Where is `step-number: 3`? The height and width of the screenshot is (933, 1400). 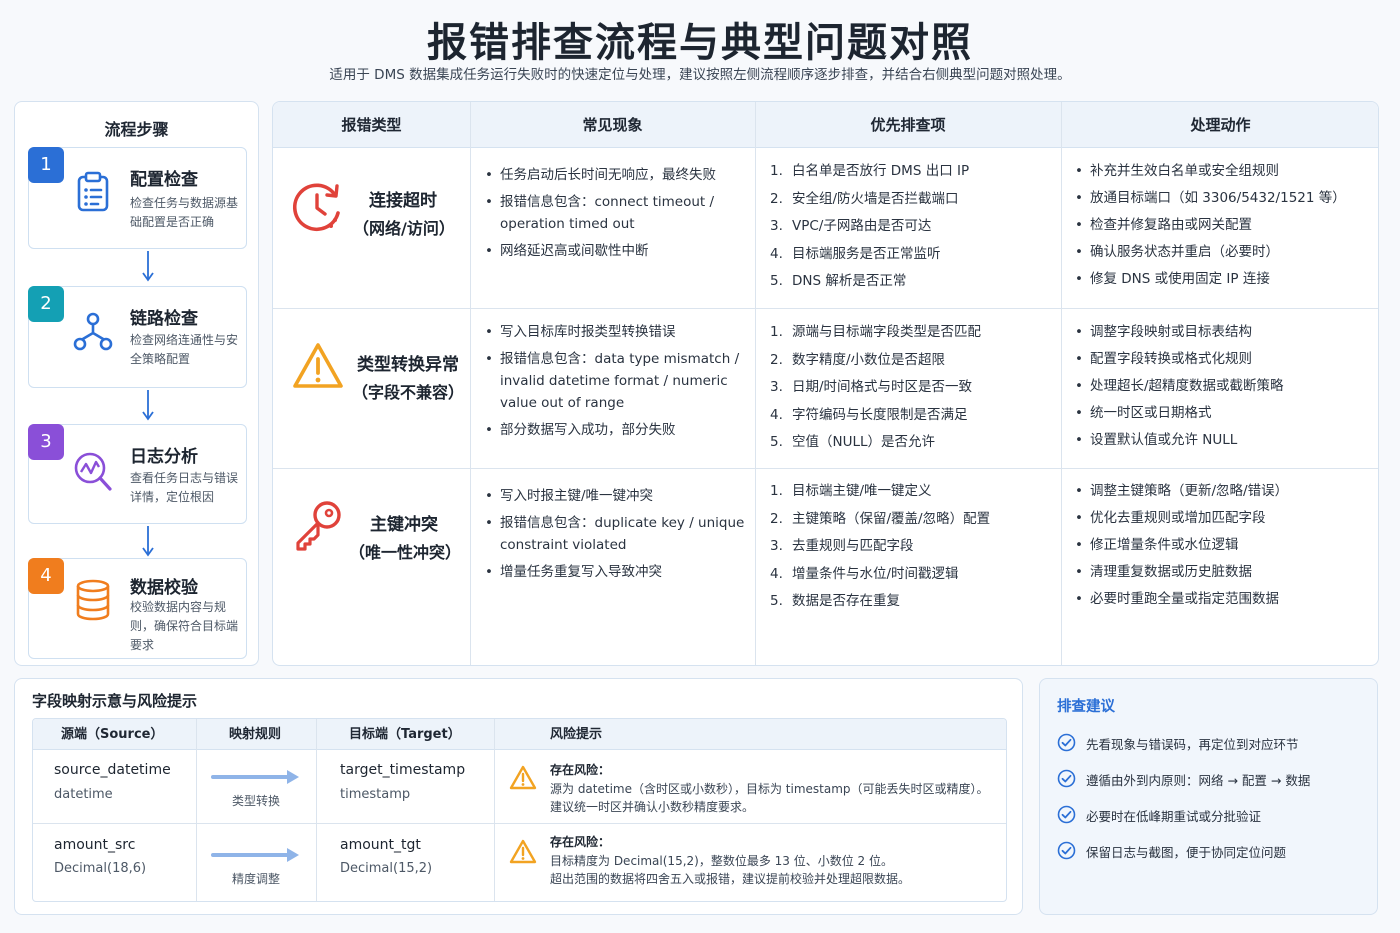 step-number: 3 is located at coordinates (46, 442).